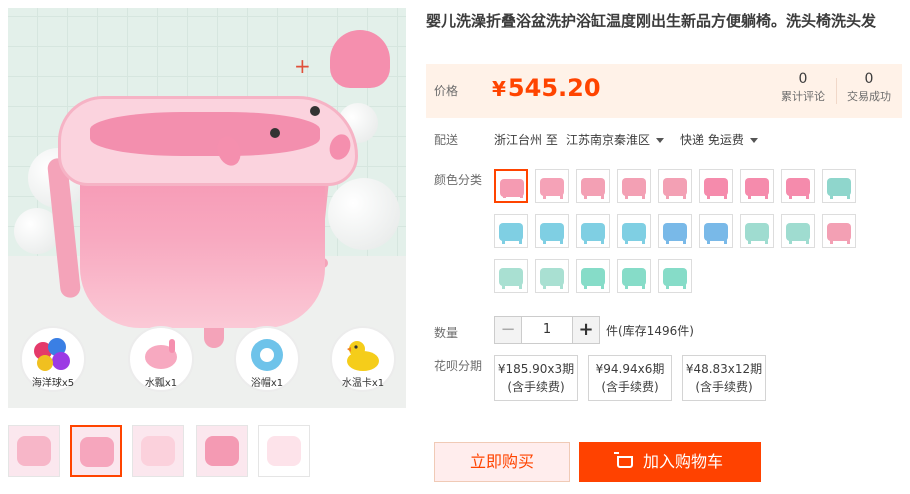 This screenshot has width=910, height=494. Describe the element at coordinates (586, 330) in the screenshot. I see `quantity-increase-button: +` at that location.